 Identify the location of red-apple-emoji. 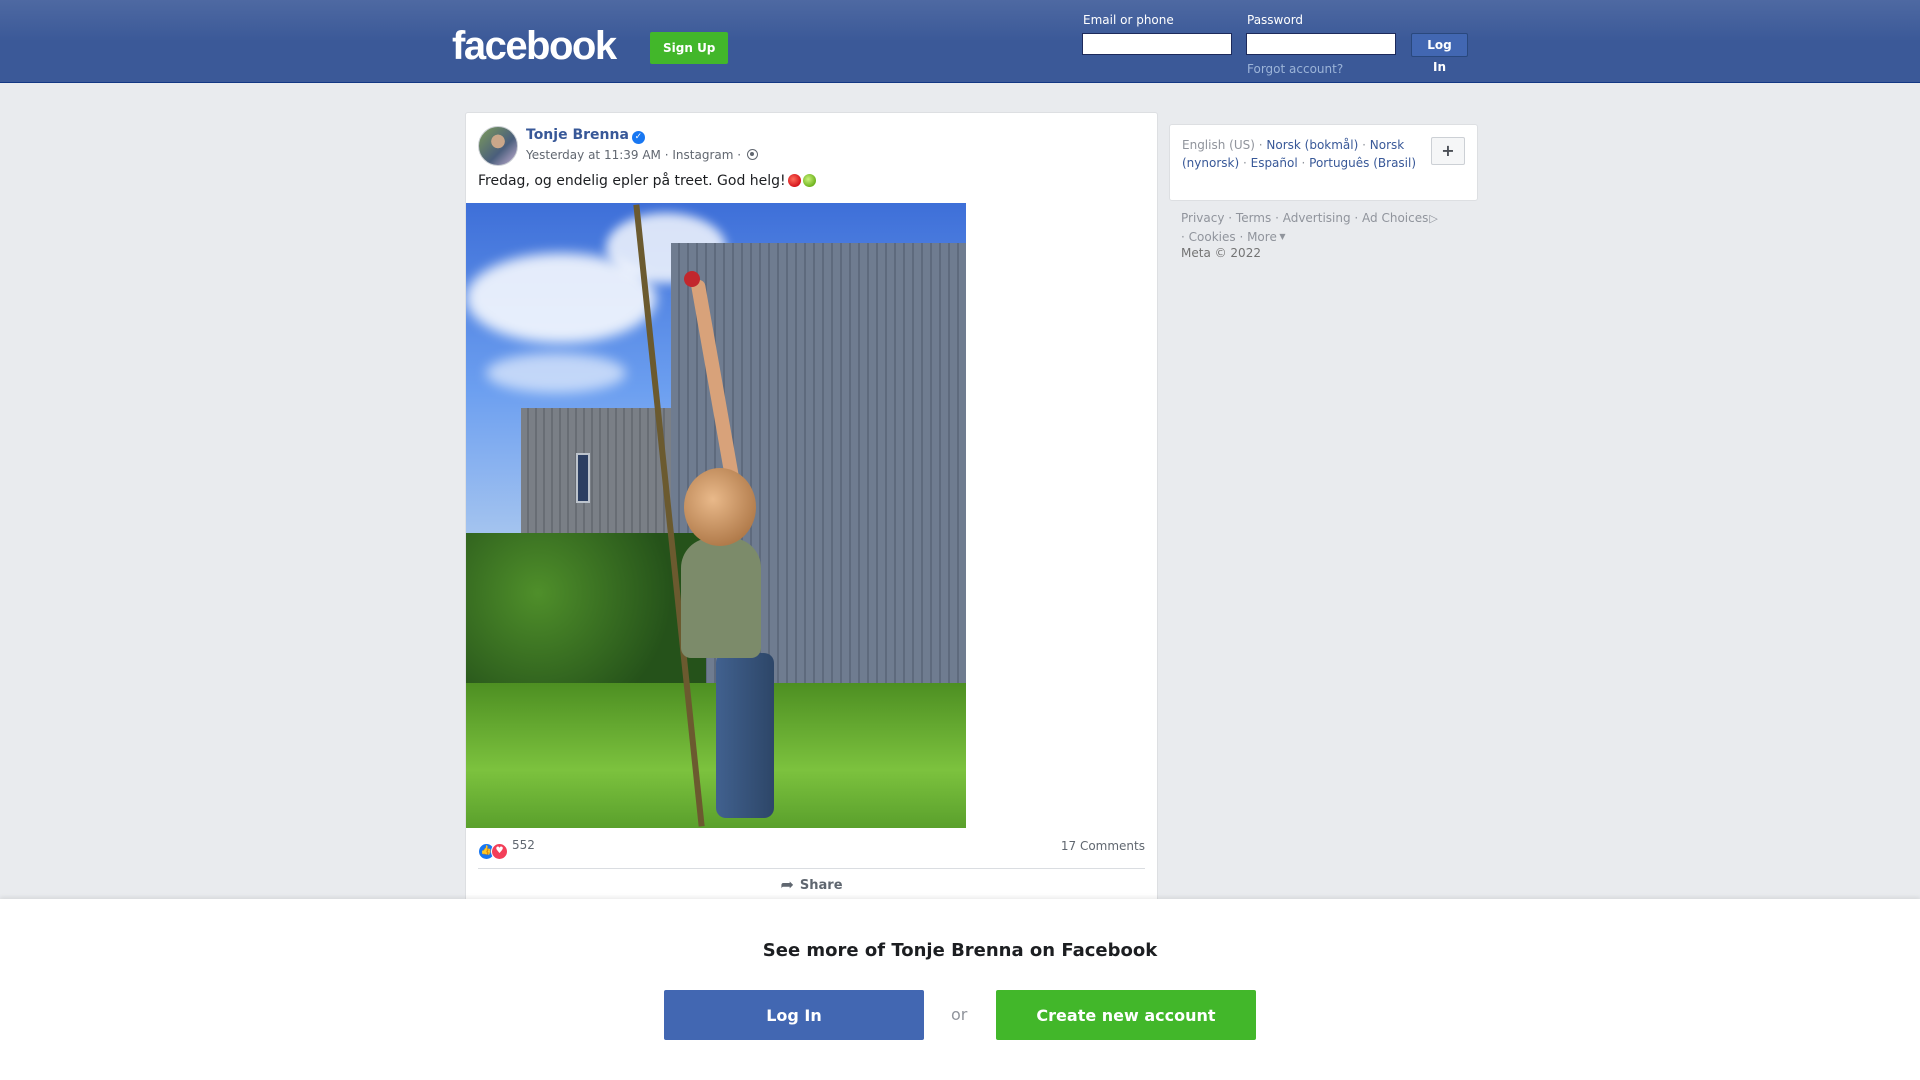
(794, 180).